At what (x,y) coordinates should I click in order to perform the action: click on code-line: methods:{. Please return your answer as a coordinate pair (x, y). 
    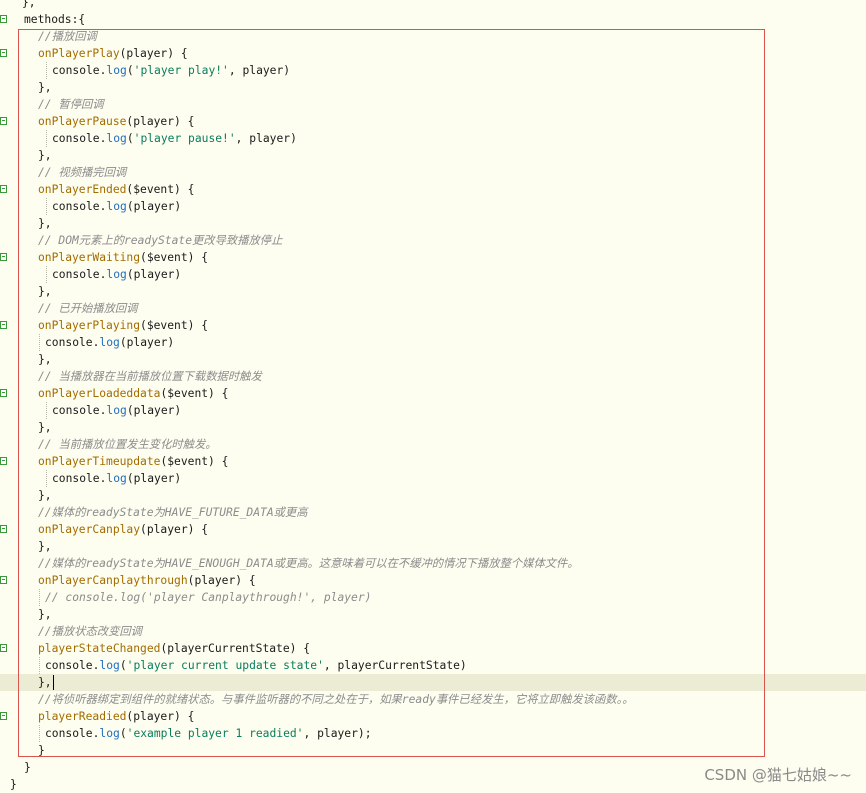
    Looking at the image, I should click on (433, 19).